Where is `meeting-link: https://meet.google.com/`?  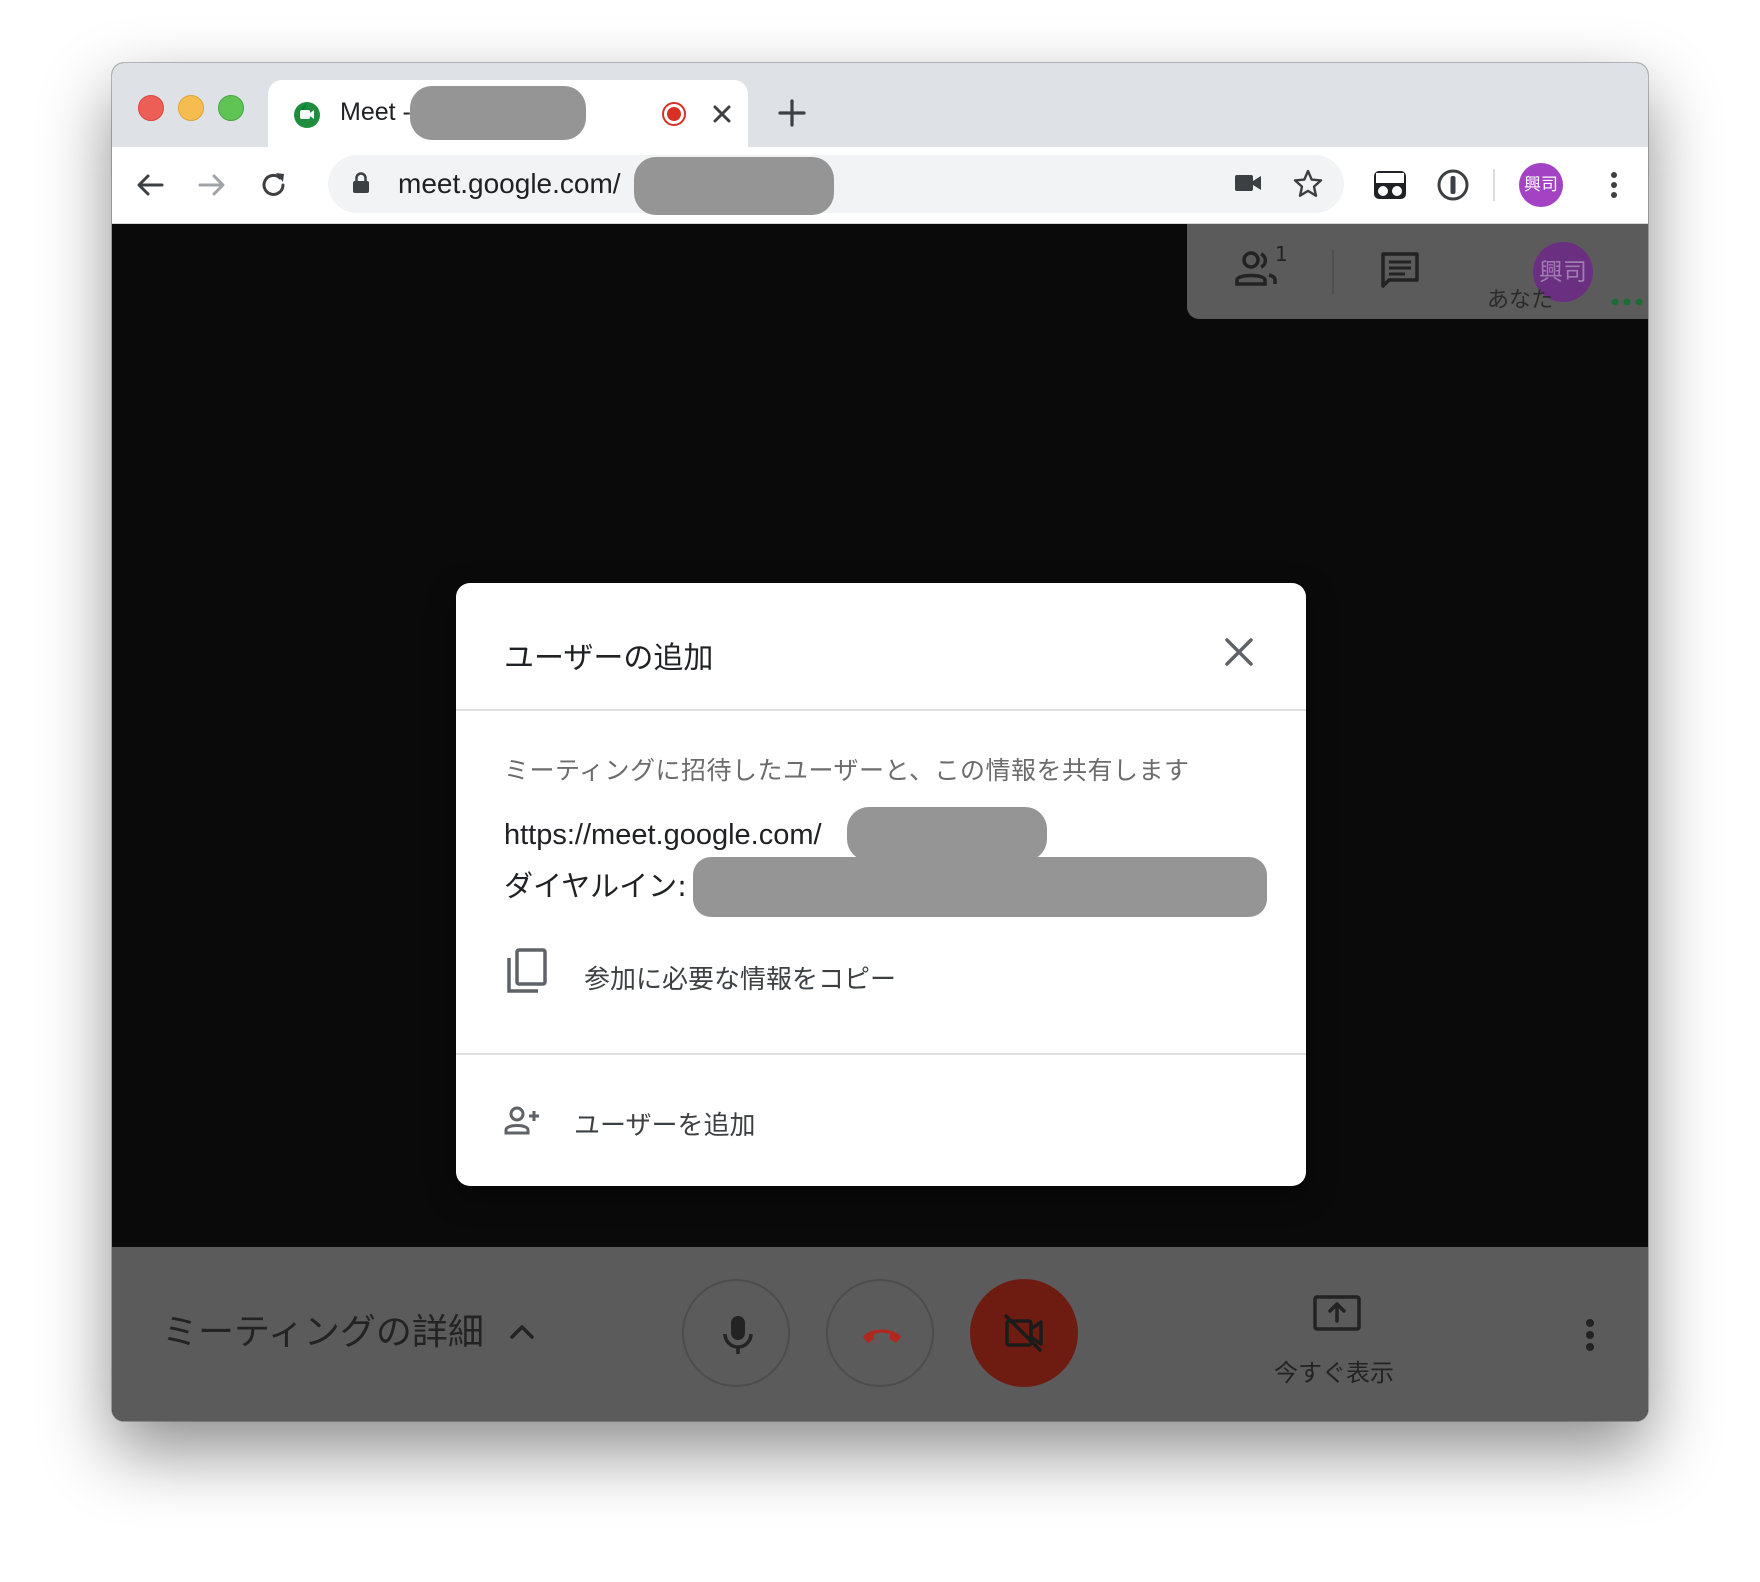 meeting-link: https://meet.google.com/ is located at coordinates (663, 835).